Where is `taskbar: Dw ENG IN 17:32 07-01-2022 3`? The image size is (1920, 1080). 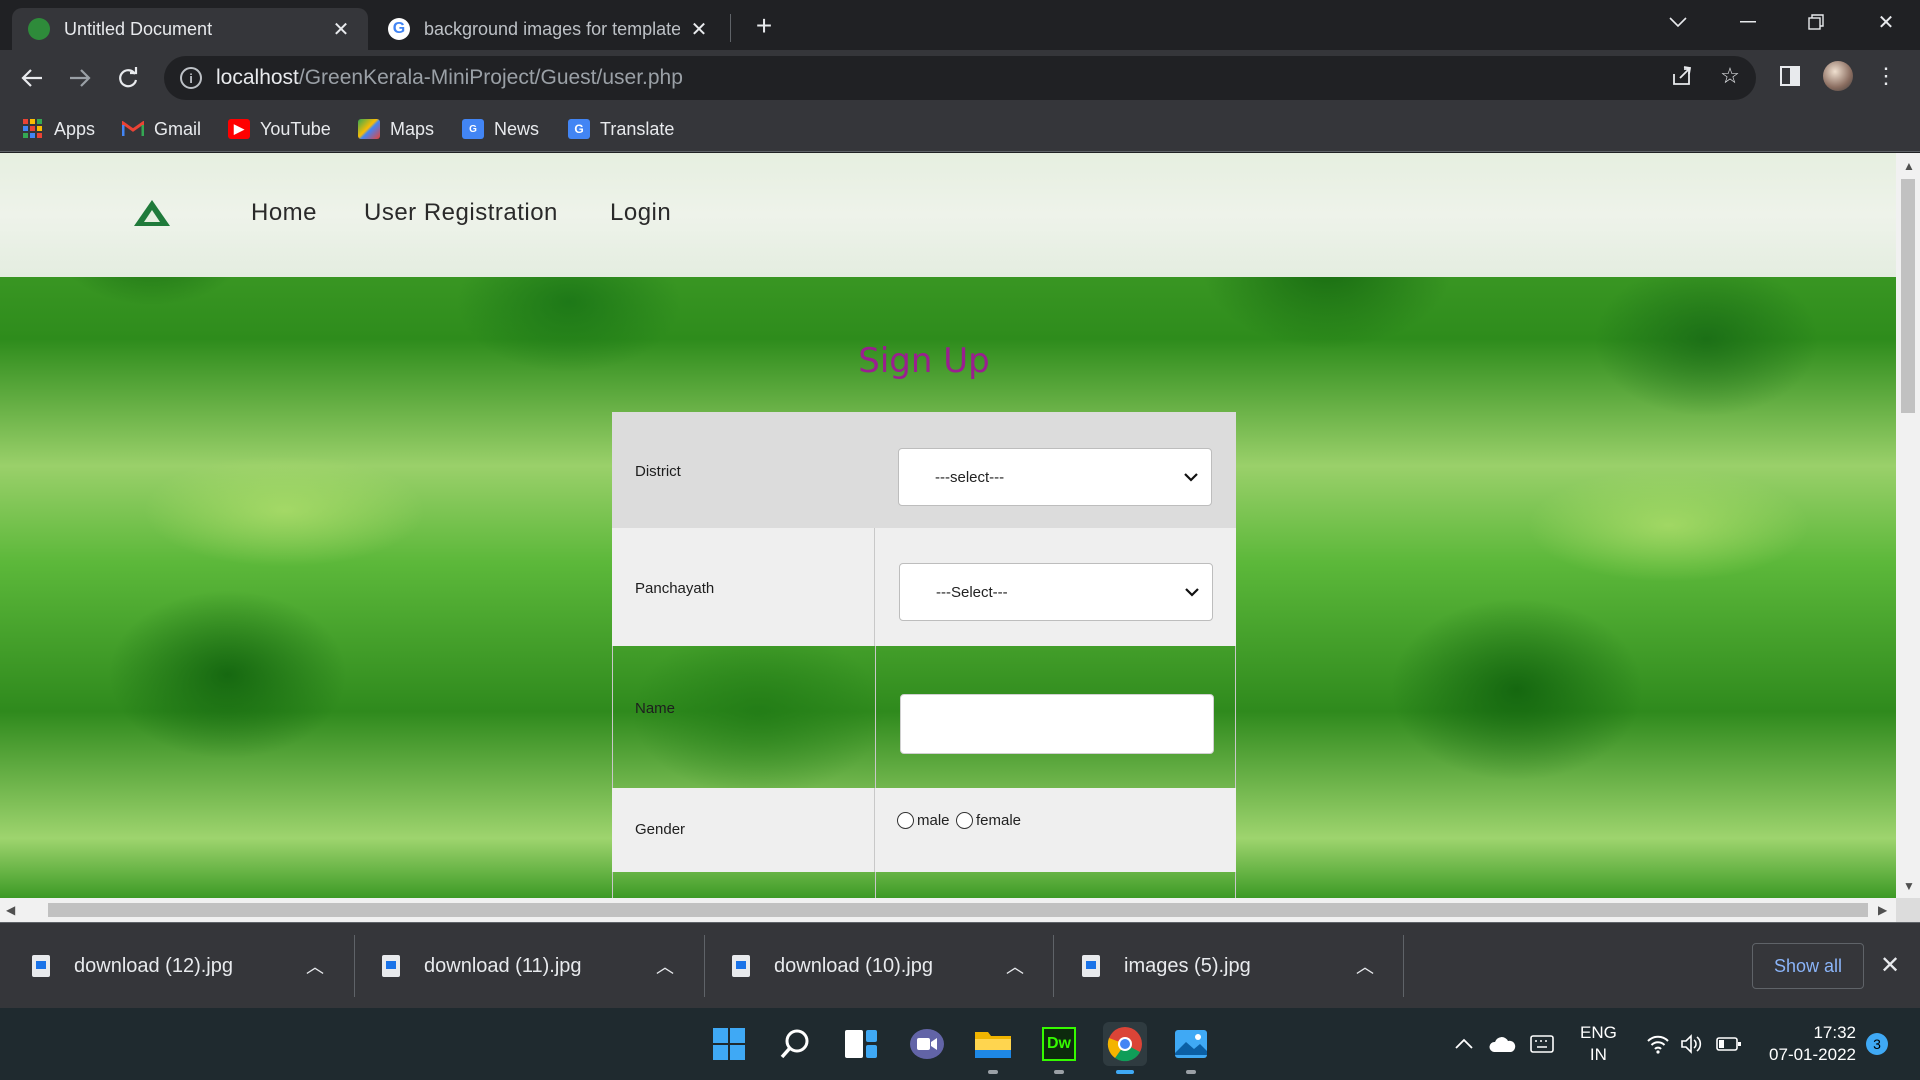
taskbar: Dw ENG IN 17:32 07-01-2022 3 is located at coordinates (960, 1044).